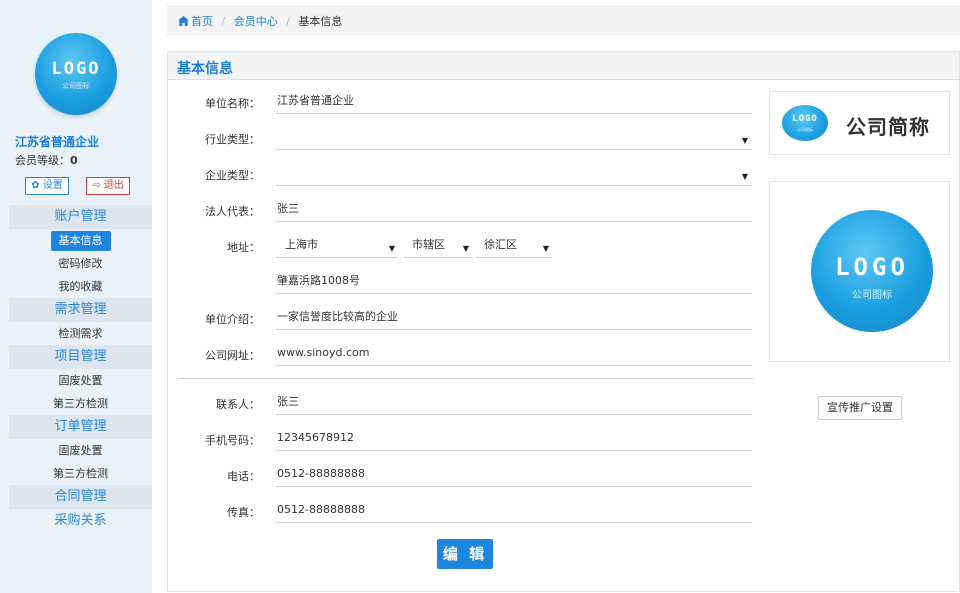 The image size is (960, 593). Describe the element at coordinates (514, 211) in the screenshot. I see `legal-rep-input: 张三` at that location.